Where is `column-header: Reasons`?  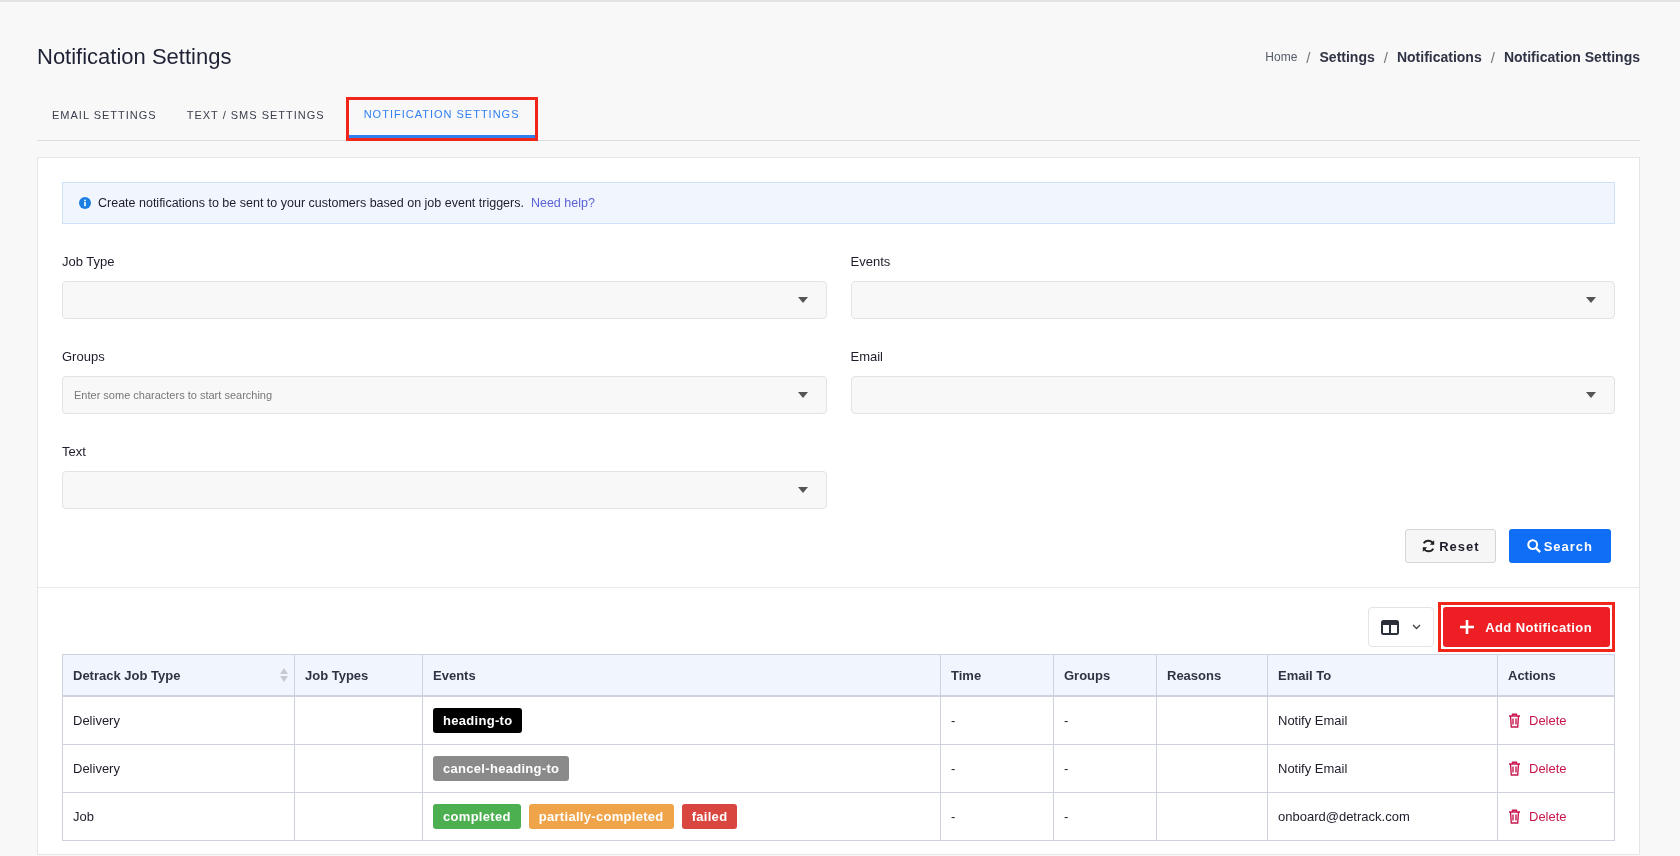 column-header: Reasons is located at coordinates (1212, 675).